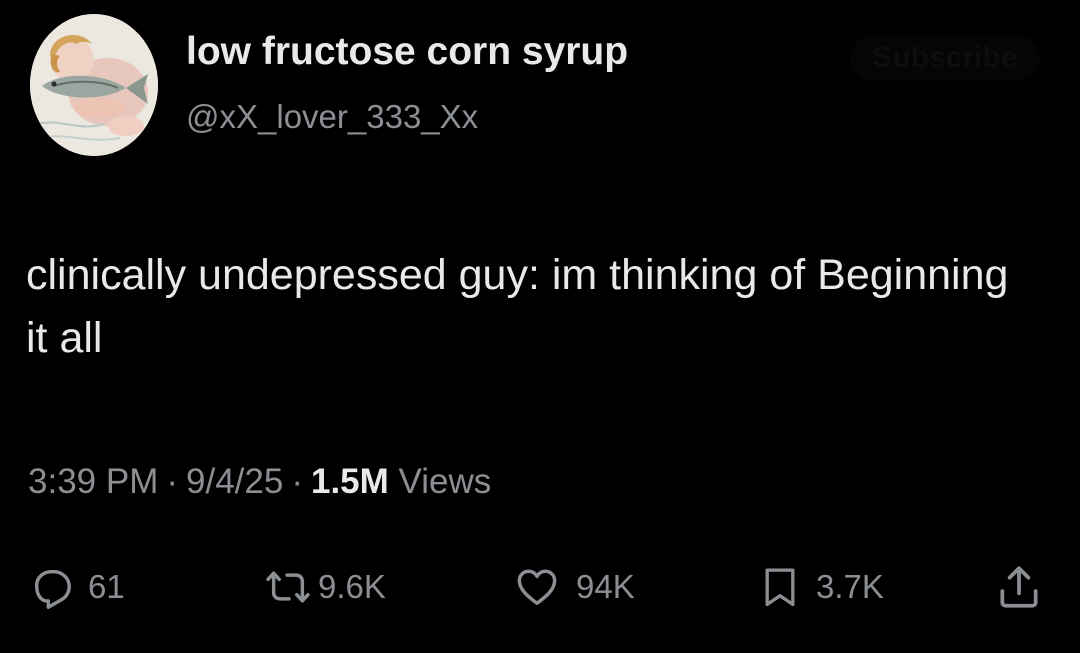 The image size is (1080, 653). What do you see at coordinates (445, 481) in the screenshot?
I see `views-label: Views` at bounding box center [445, 481].